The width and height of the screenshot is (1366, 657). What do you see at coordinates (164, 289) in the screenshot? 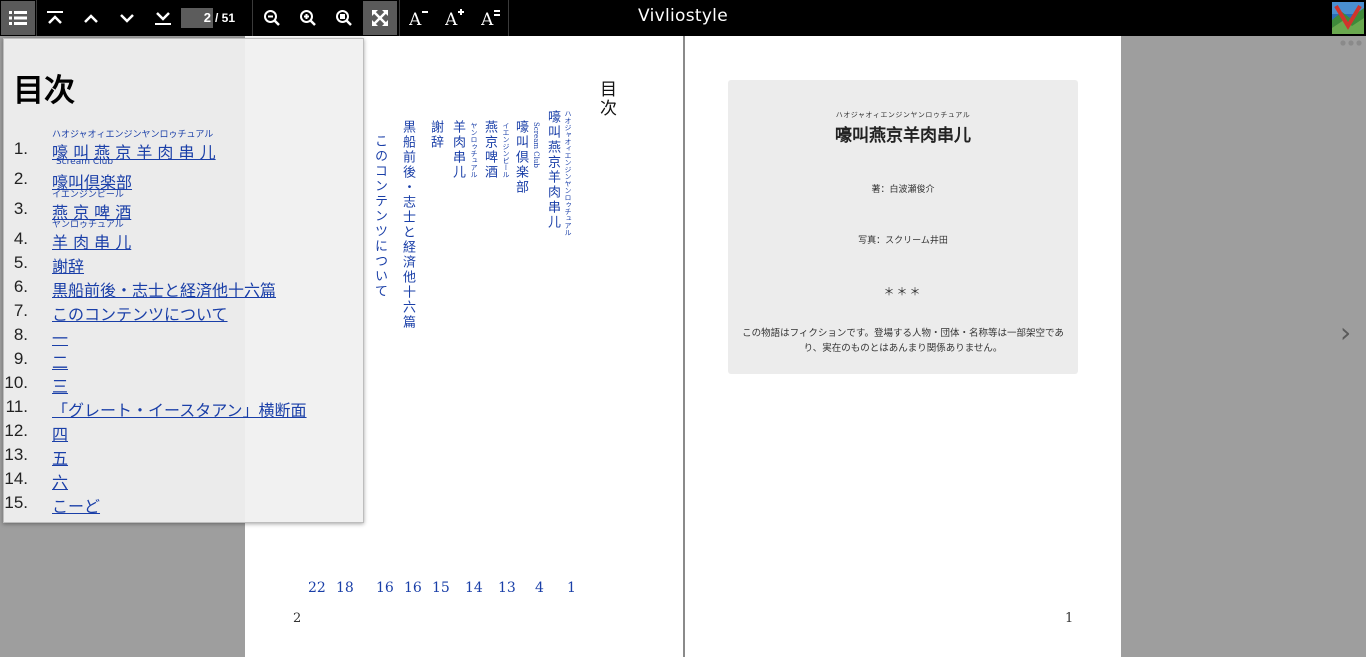
I see `toc-item-link: 黒船前後・志士と経済他十六篇` at bounding box center [164, 289].